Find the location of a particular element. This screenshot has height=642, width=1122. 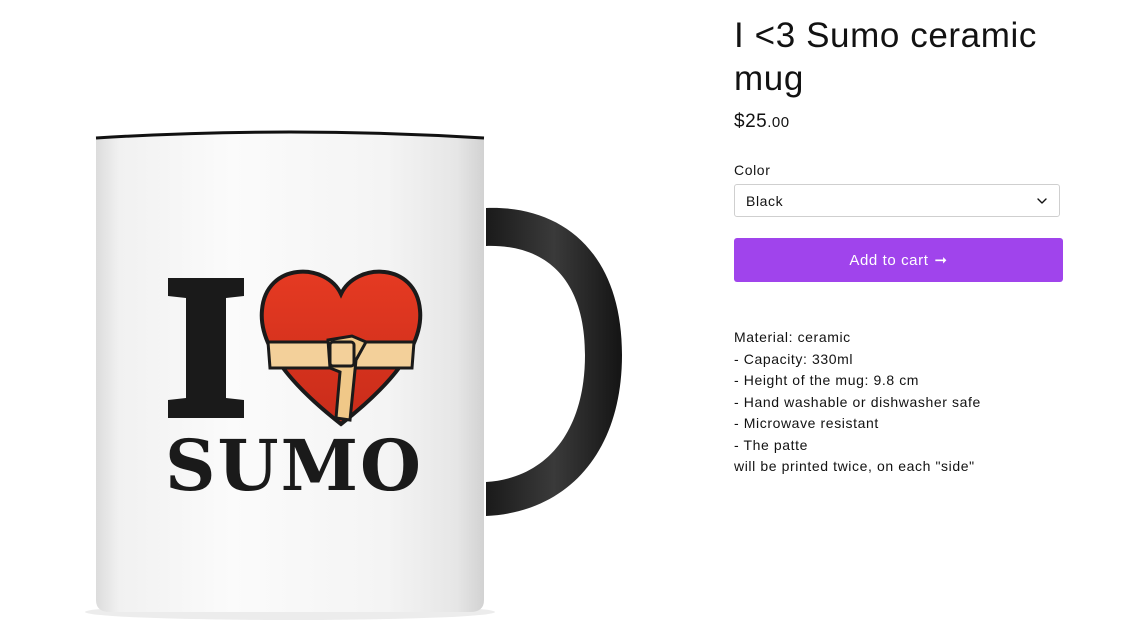

description-line: will be printed twice, on each "side" is located at coordinates (854, 466).